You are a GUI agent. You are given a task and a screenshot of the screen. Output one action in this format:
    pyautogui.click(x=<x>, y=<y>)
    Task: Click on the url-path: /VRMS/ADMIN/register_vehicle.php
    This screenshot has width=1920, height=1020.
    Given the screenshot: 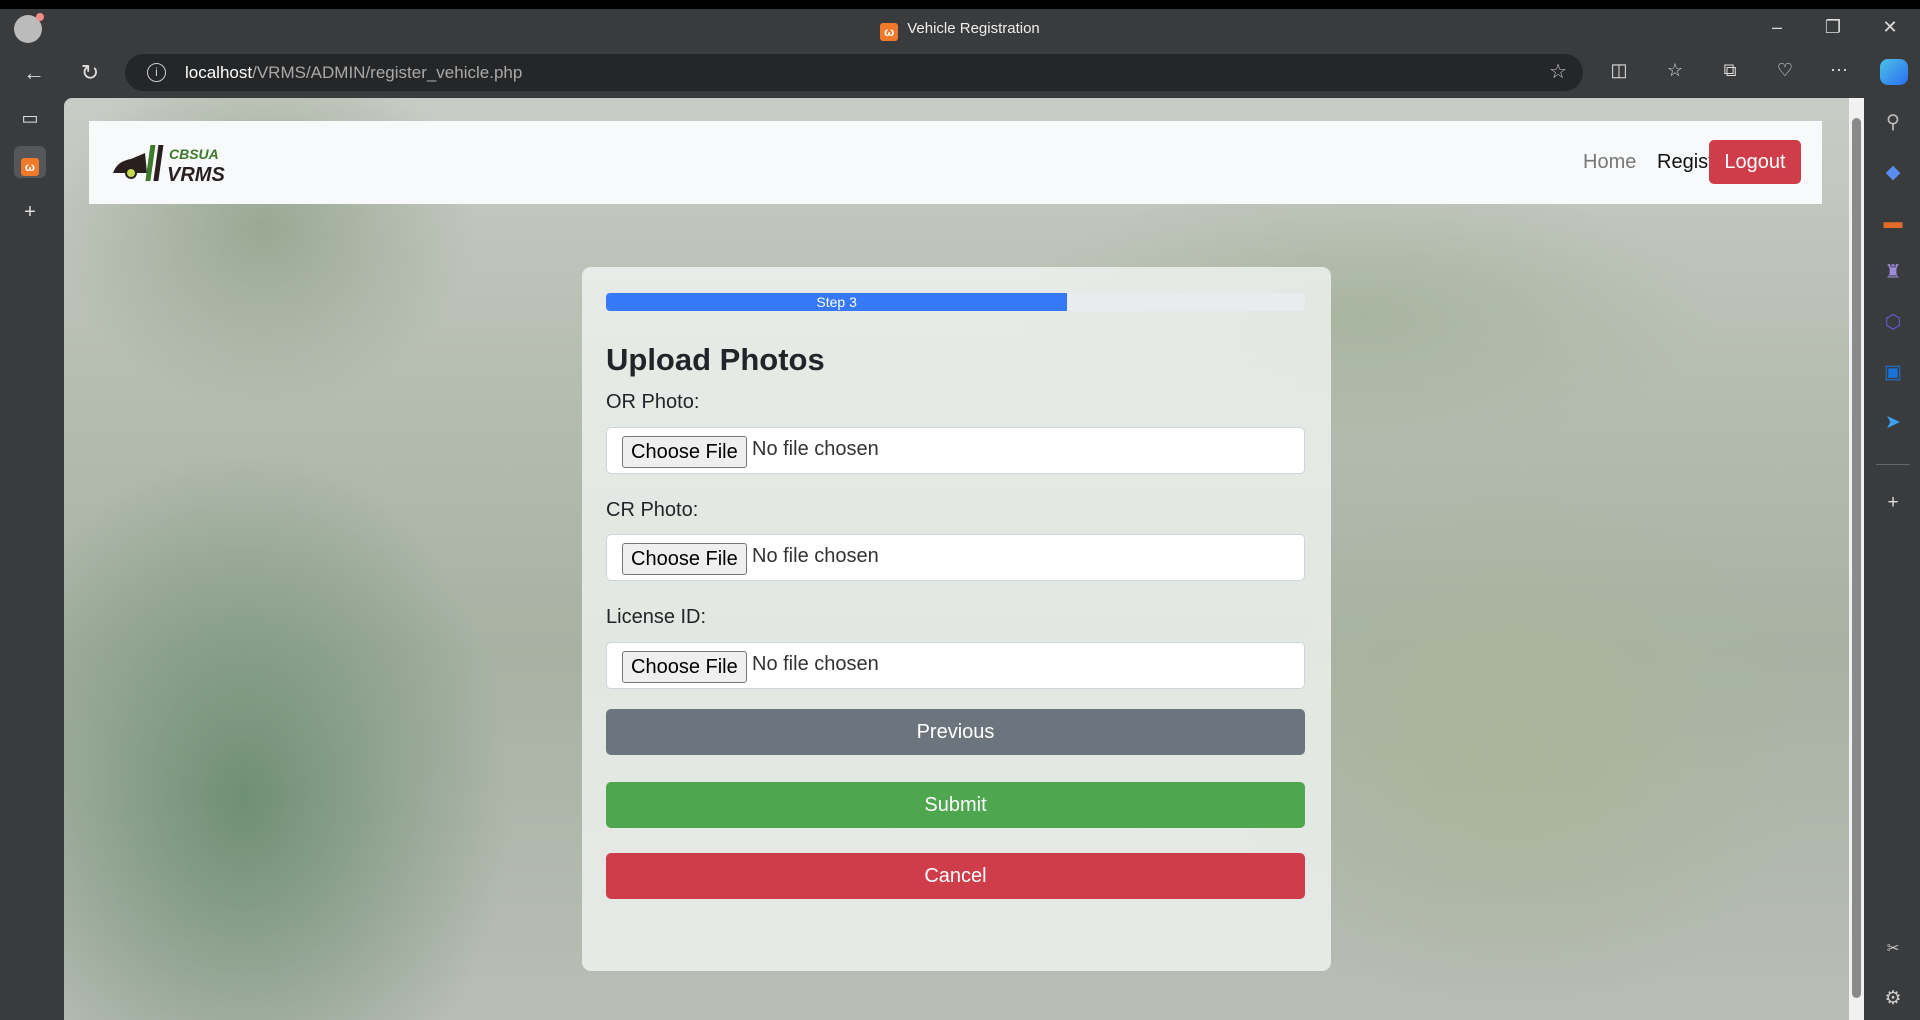 What is the action you would take?
    pyautogui.click(x=387, y=72)
    